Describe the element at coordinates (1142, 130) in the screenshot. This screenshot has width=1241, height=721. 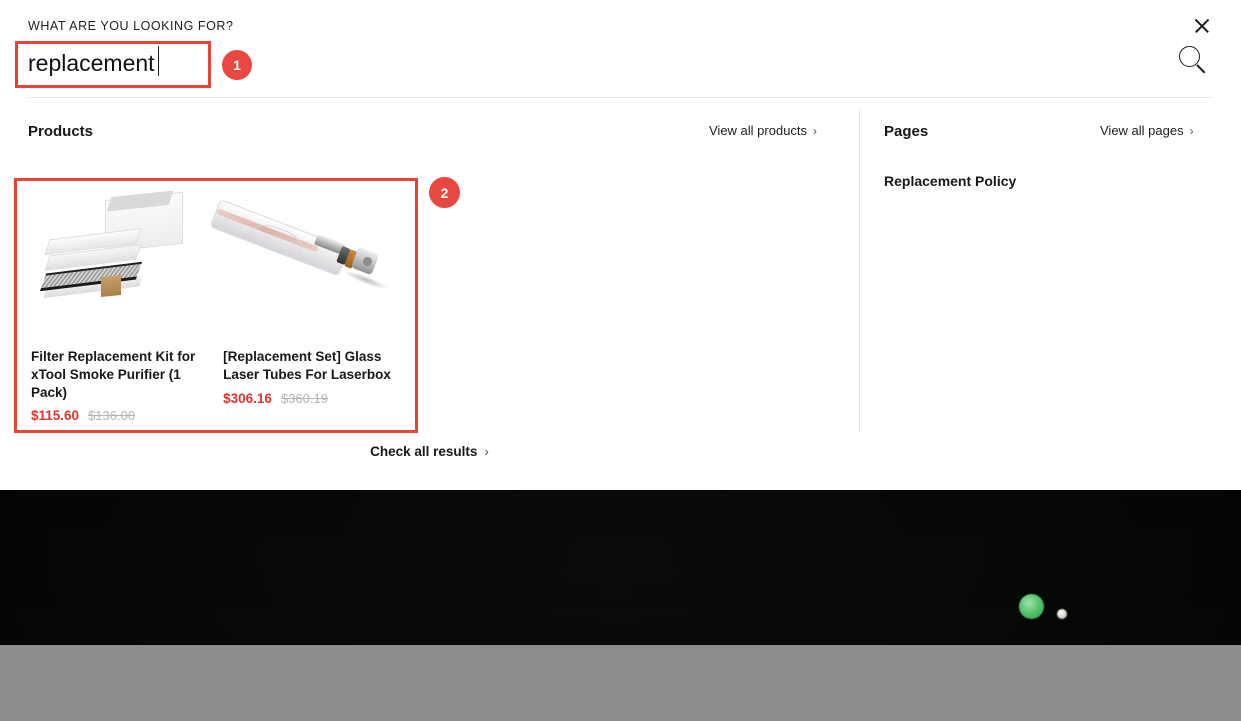
I see `view-all-pages-label: View all pages` at that location.